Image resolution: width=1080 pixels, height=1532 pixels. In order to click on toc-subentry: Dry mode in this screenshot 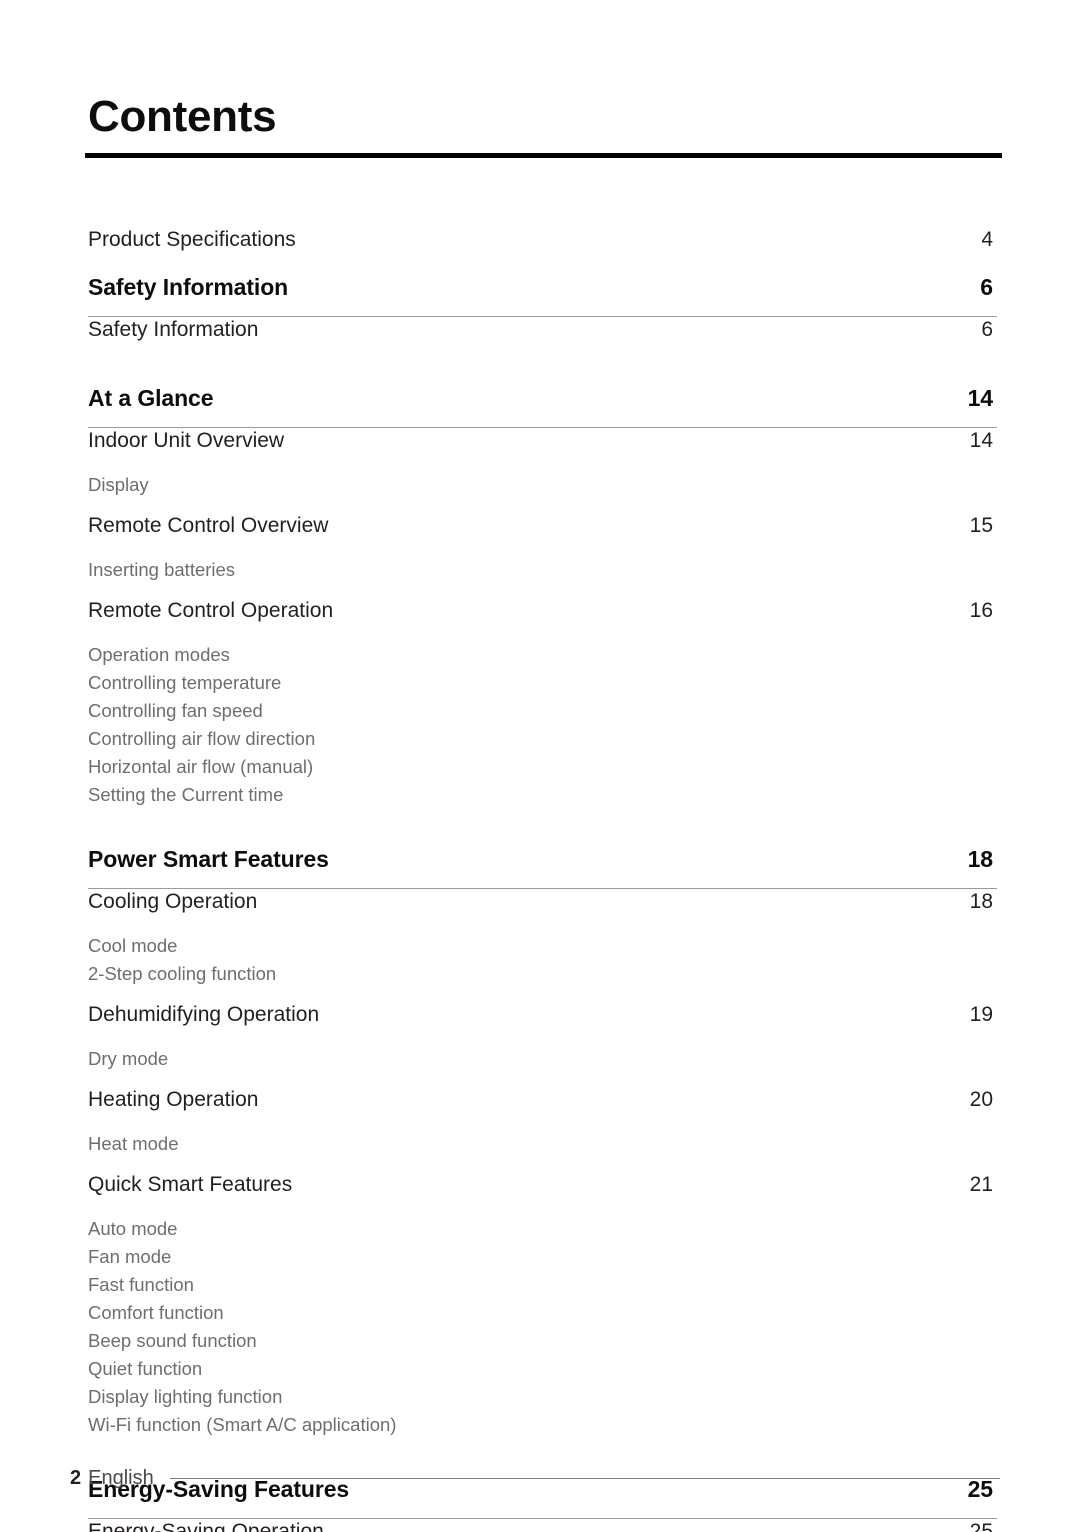, I will do `click(542, 1062)`.